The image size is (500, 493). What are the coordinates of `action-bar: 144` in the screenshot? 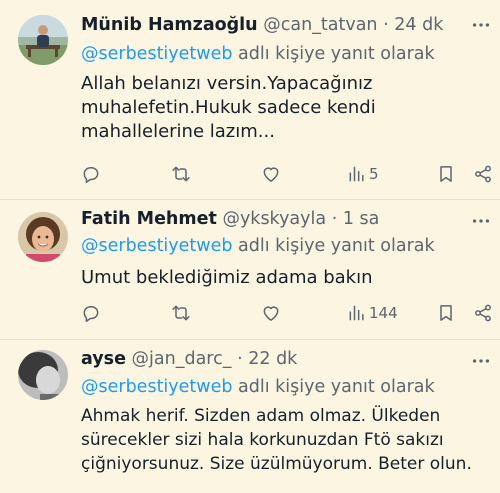 It's located at (286, 313).